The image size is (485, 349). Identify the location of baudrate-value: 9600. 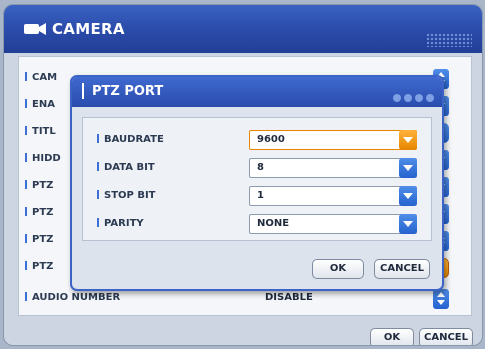
(333, 140).